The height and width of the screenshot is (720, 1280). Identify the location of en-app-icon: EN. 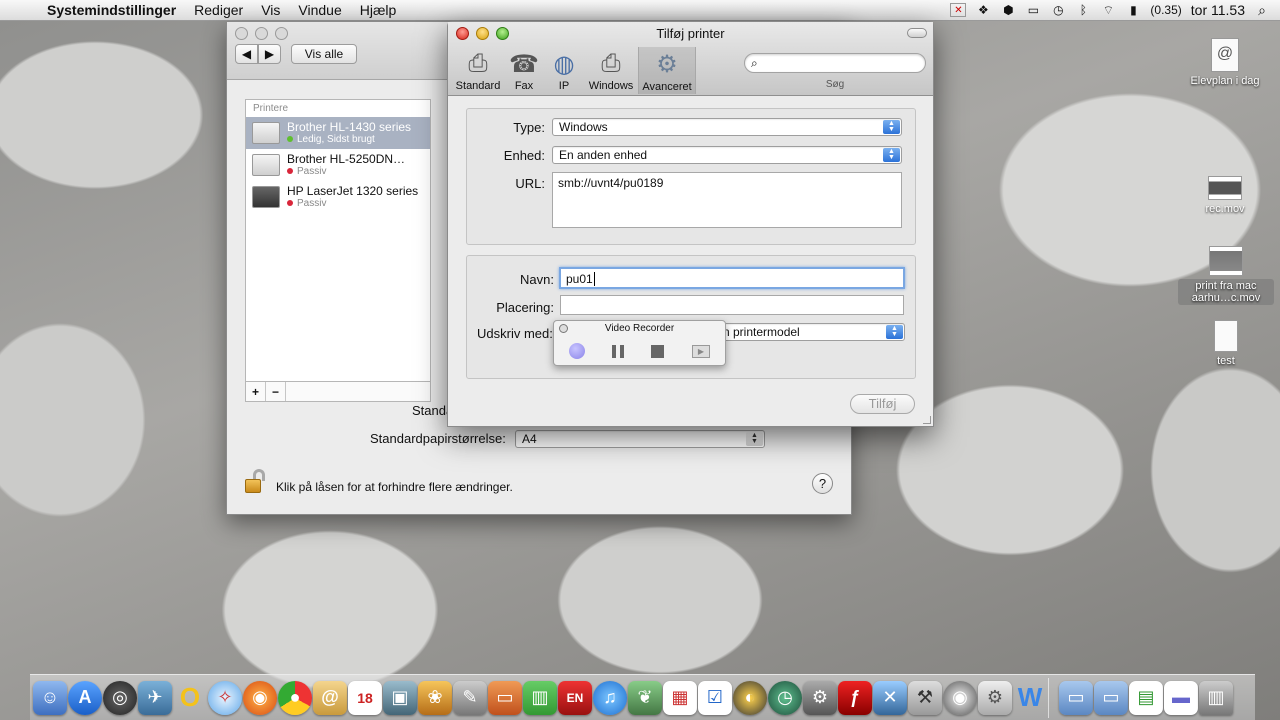
(575, 697).